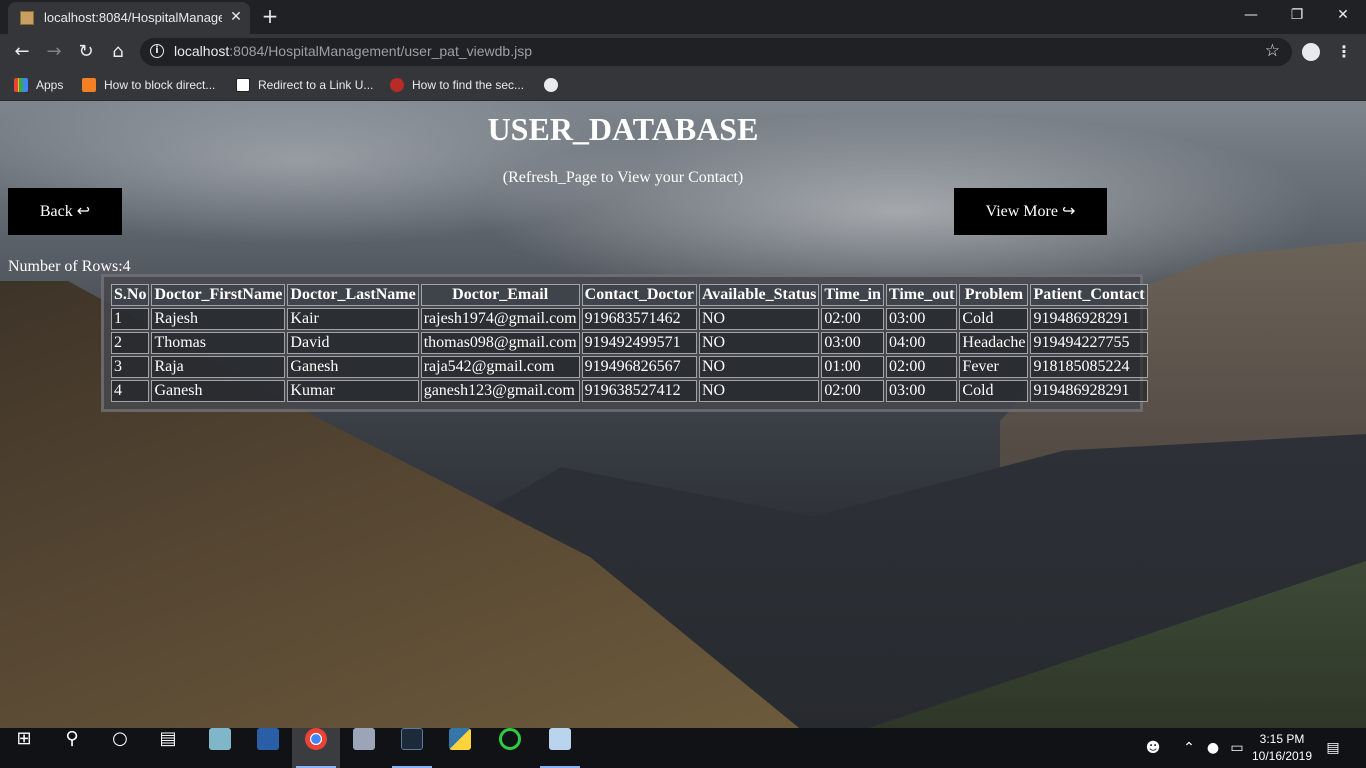 The image size is (1366, 768). What do you see at coordinates (89, 85) in the screenshot?
I see `stackoverflow-icon` at bounding box center [89, 85].